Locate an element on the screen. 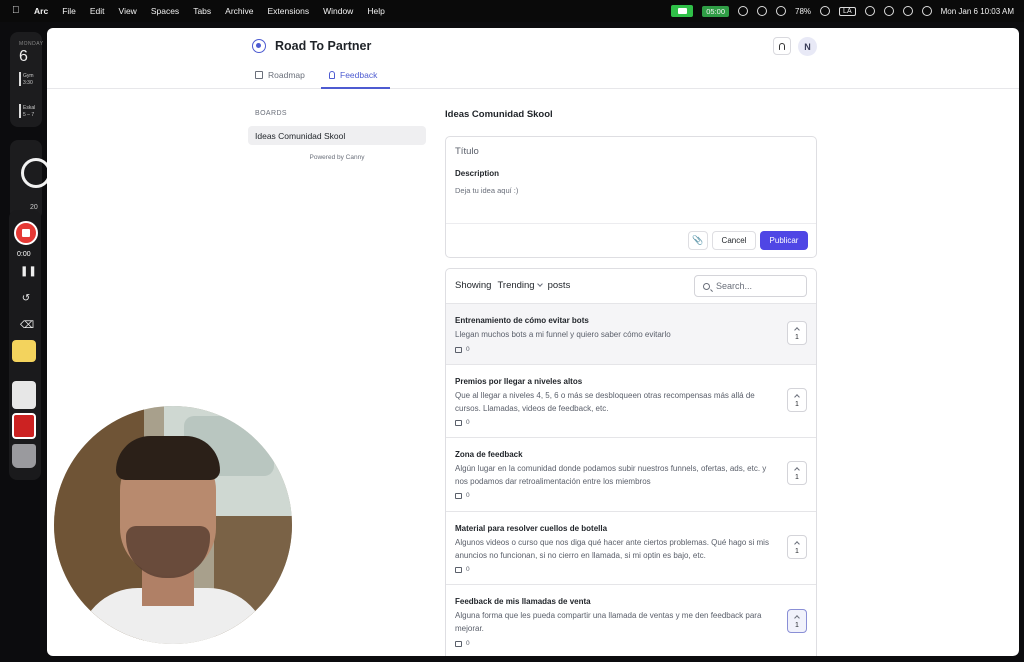 Image resolution: width=1024 pixels, height=662 pixels. menu-help: Help is located at coordinates (375, 11).